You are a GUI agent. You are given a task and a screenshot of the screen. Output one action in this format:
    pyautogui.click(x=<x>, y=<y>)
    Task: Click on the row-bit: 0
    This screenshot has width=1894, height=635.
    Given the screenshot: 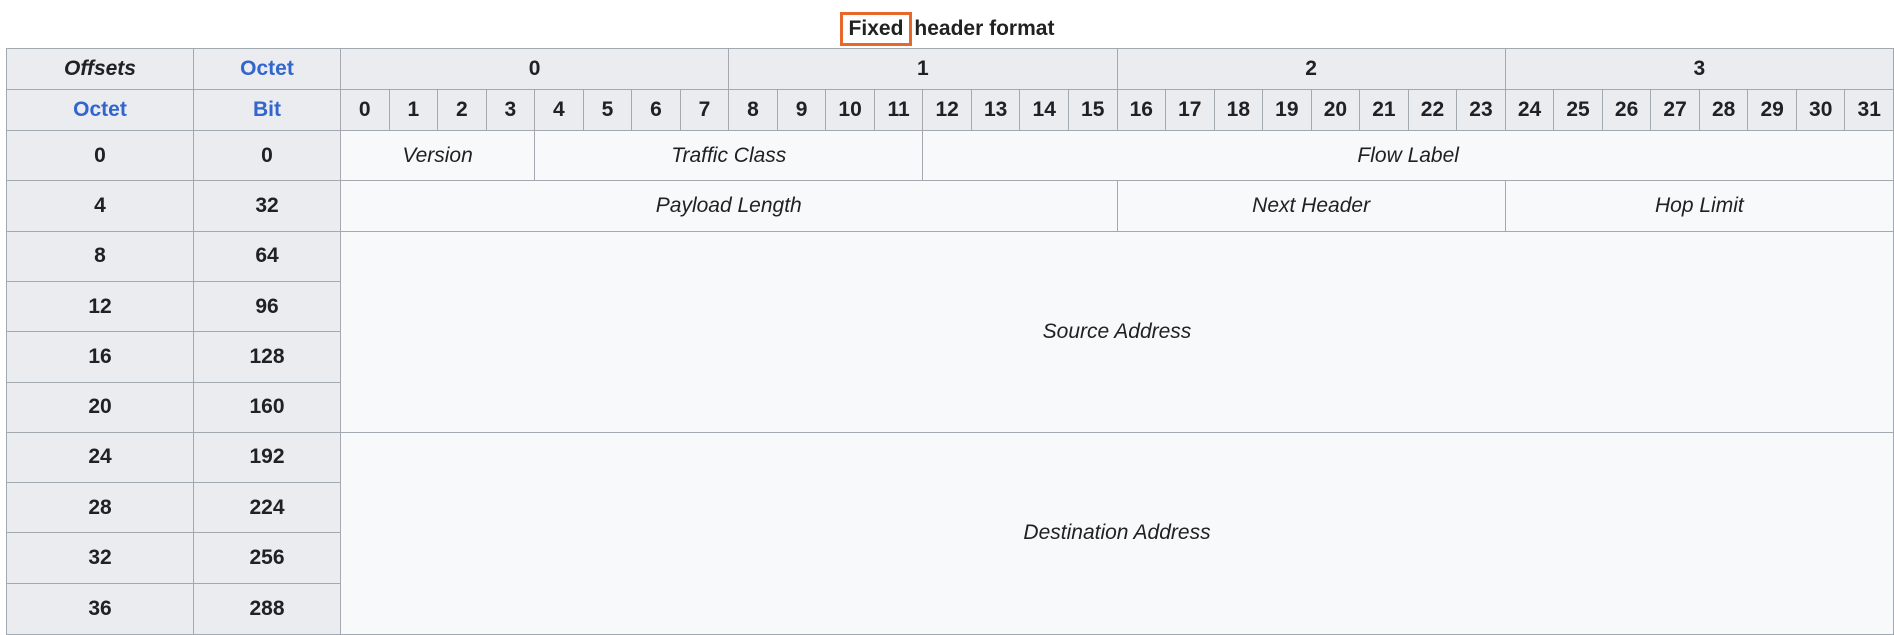 What is the action you would take?
    pyautogui.click(x=267, y=156)
    